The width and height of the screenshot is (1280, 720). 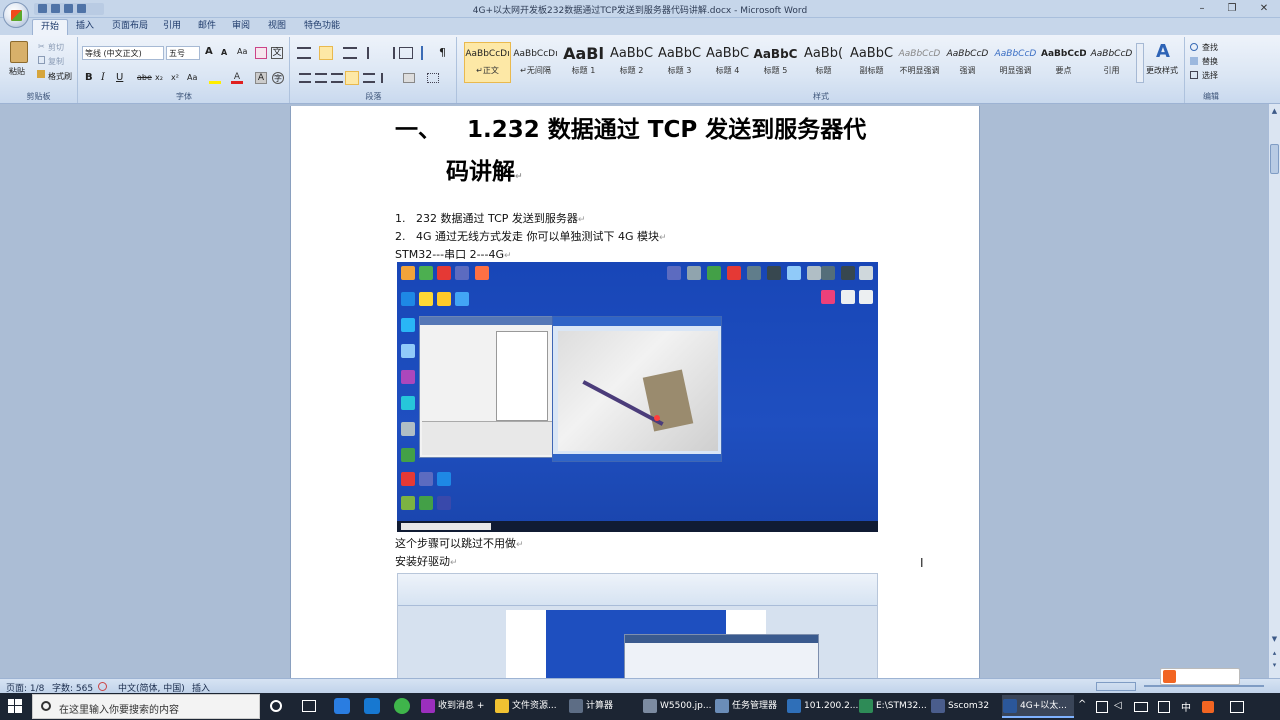 What do you see at coordinates (85, 27) in the screenshot?
I see `tab-insert: 插入` at bounding box center [85, 27].